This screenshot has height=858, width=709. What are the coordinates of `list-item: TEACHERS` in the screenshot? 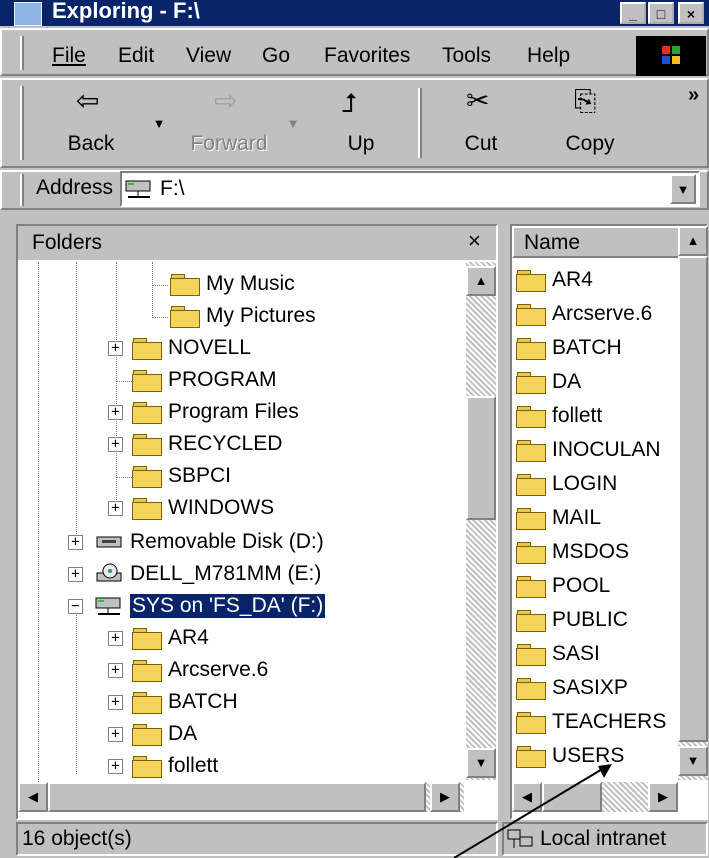 It's located at (591, 722).